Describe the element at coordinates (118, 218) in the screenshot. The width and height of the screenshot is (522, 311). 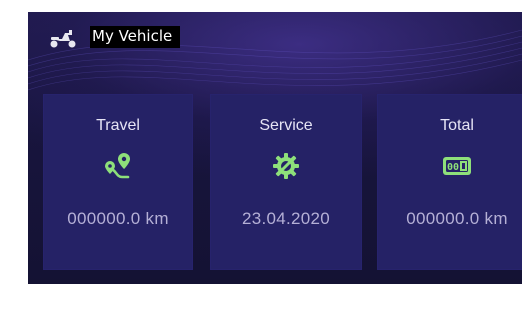
I see `travel-distance-value: 000000.0 km` at that location.